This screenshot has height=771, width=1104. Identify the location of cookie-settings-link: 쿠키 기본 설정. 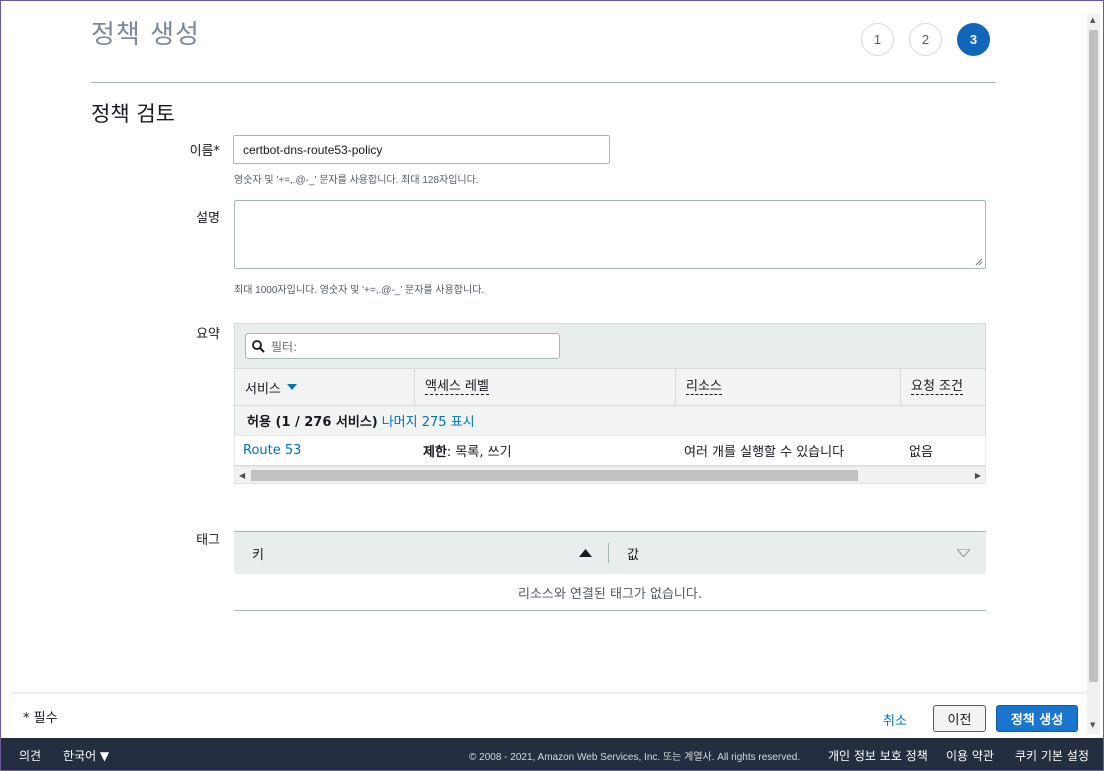
(1052, 755).